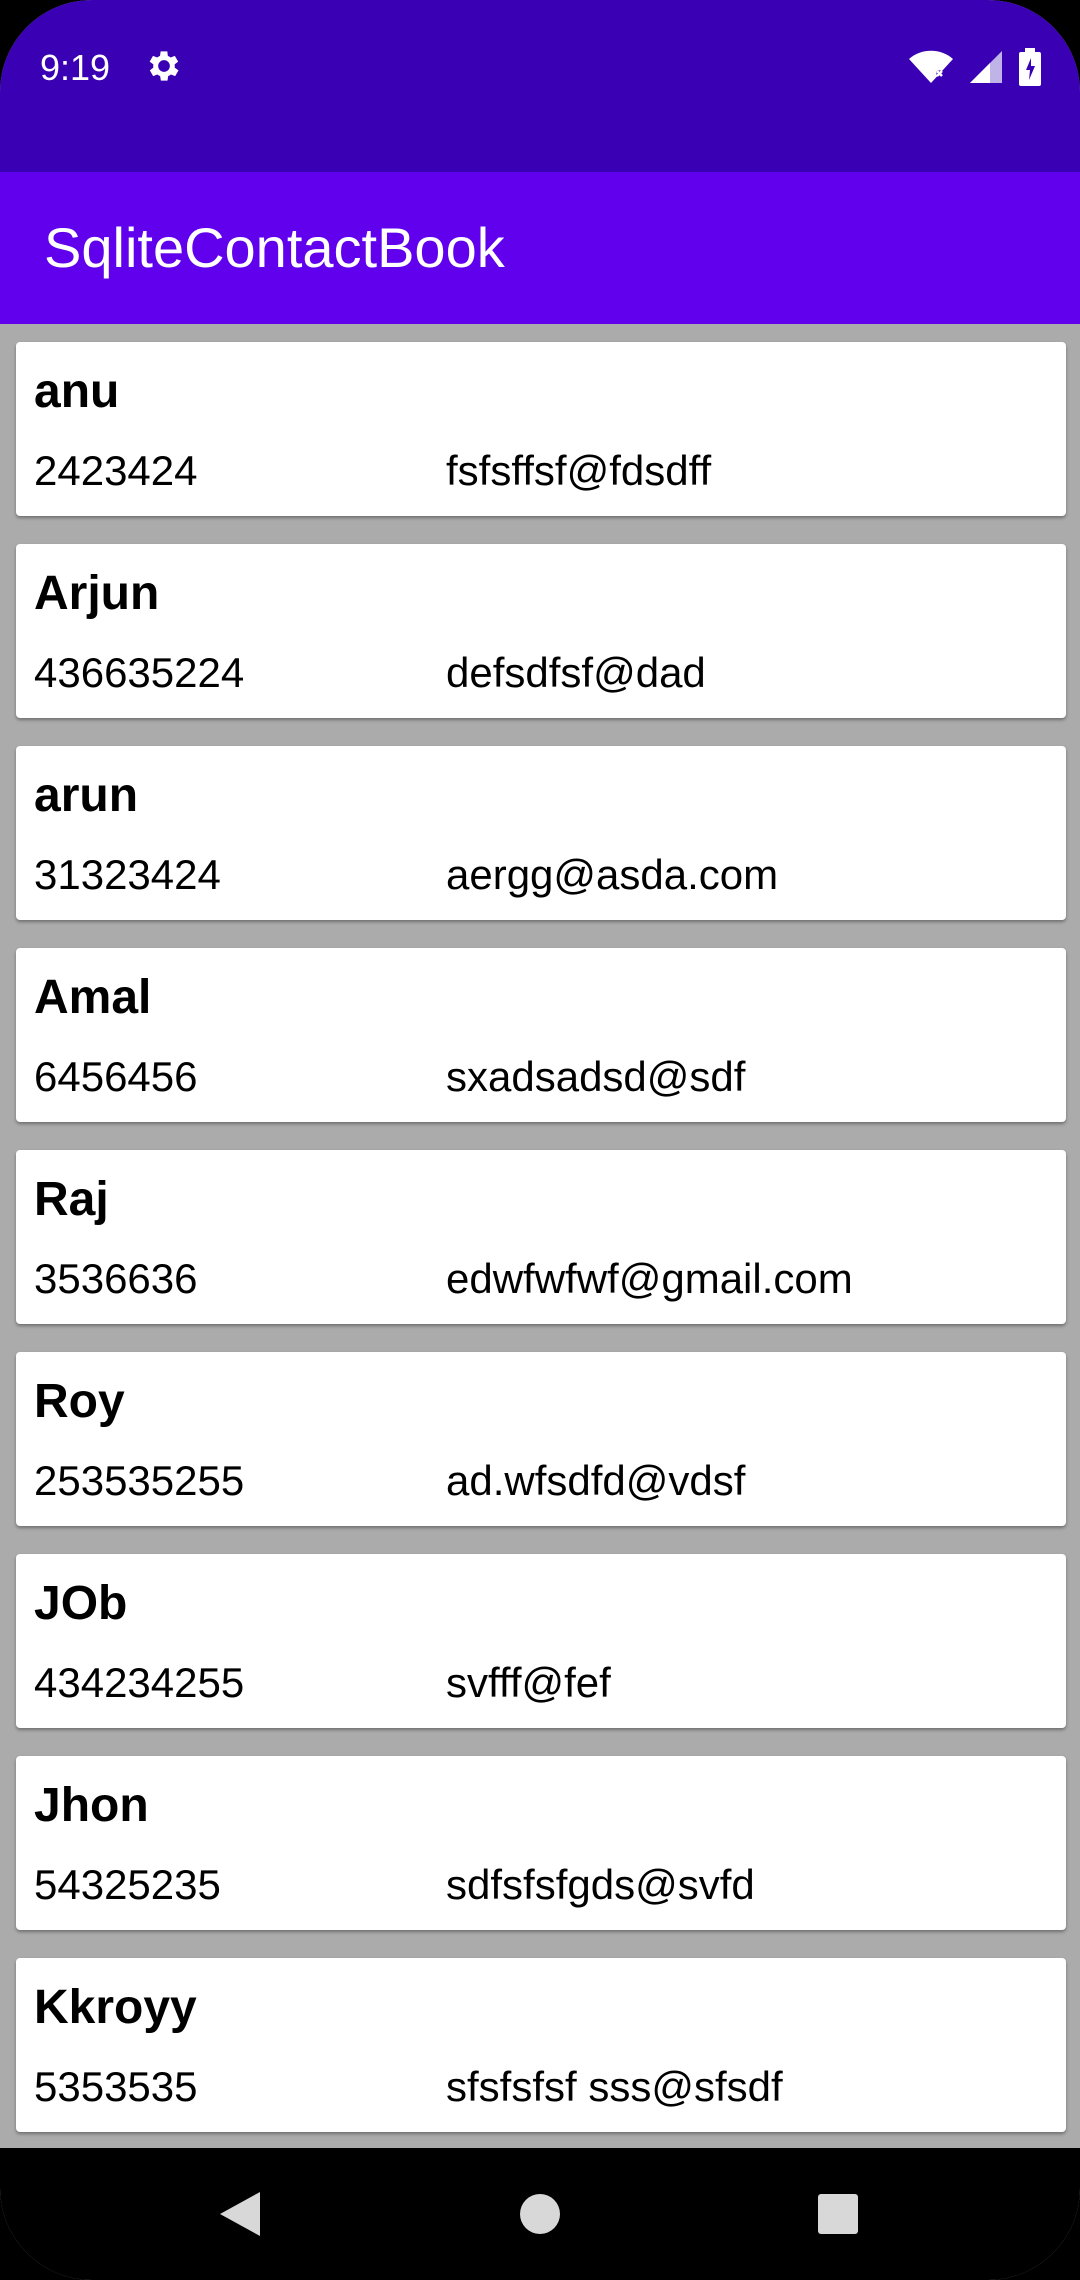 Image resolution: width=1080 pixels, height=2280 pixels. What do you see at coordinates (931, 69) in the screenshot?
I see `wifi-icon` at bounding box center [931, 69].